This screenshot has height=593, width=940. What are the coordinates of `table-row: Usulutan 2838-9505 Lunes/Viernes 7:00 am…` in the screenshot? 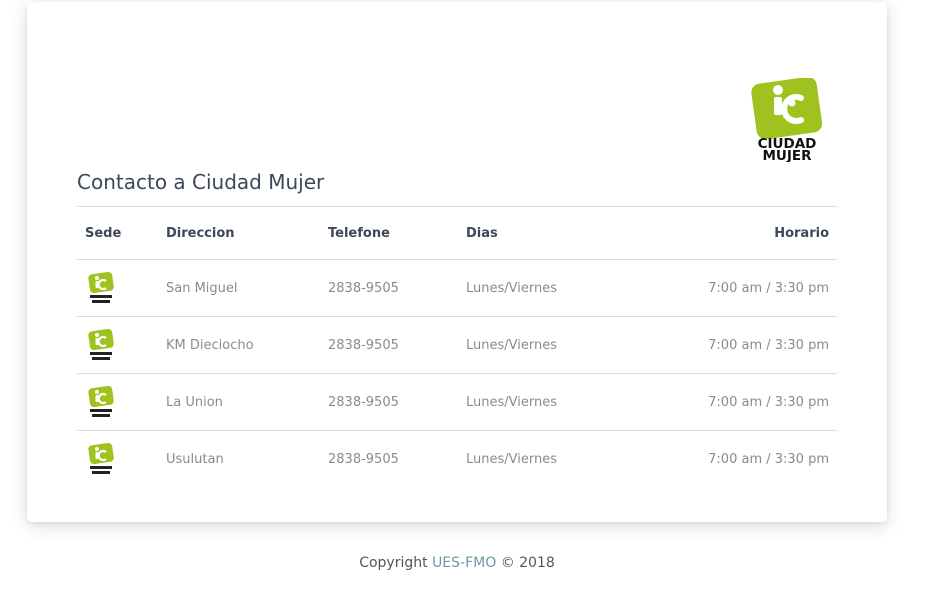 It's located at (457, 459).